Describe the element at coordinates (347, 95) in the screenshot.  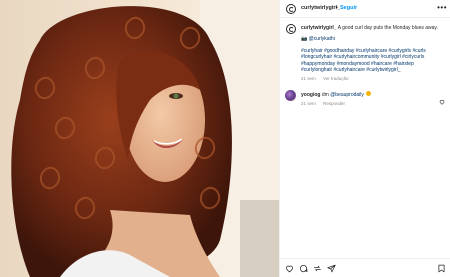
I see `comment-mention-link: @beauprodaily` at that location.